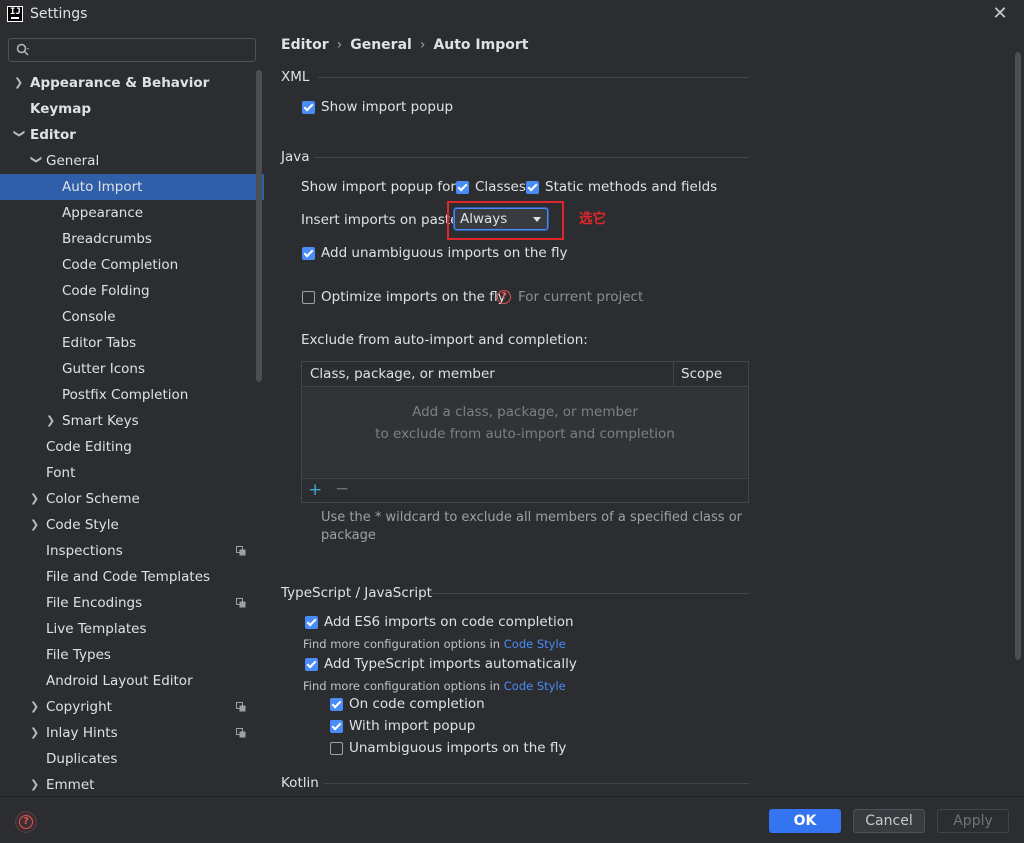  What do you see at coordinates (458, 748) in the screenshot?
I see `ts-unambiguous-label: Unambiguous imports on the fly` at bounding box center [458, 748].